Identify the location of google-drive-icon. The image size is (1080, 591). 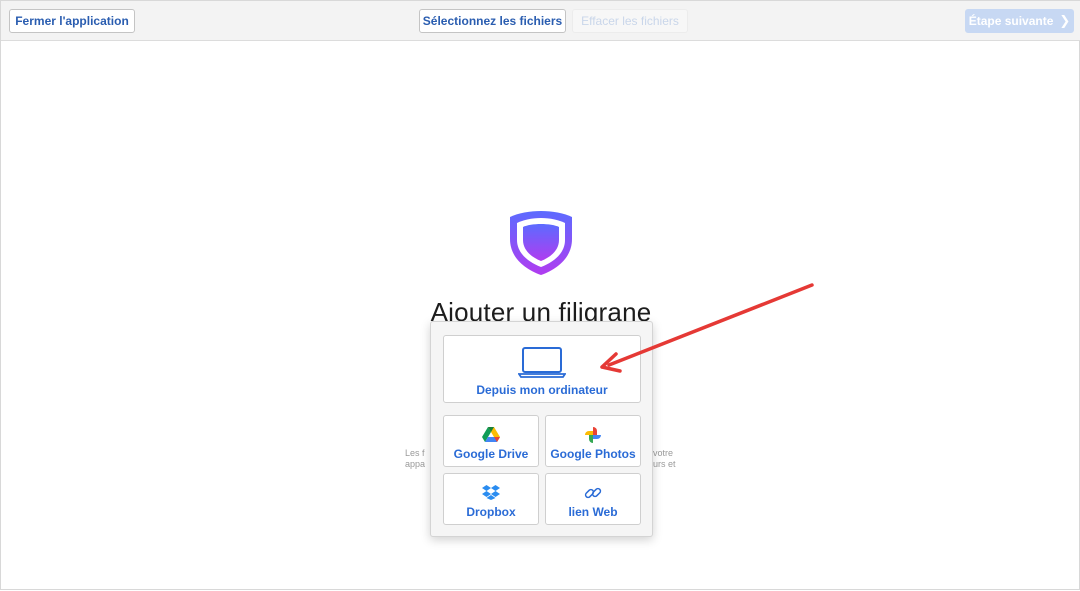
(491, 435).